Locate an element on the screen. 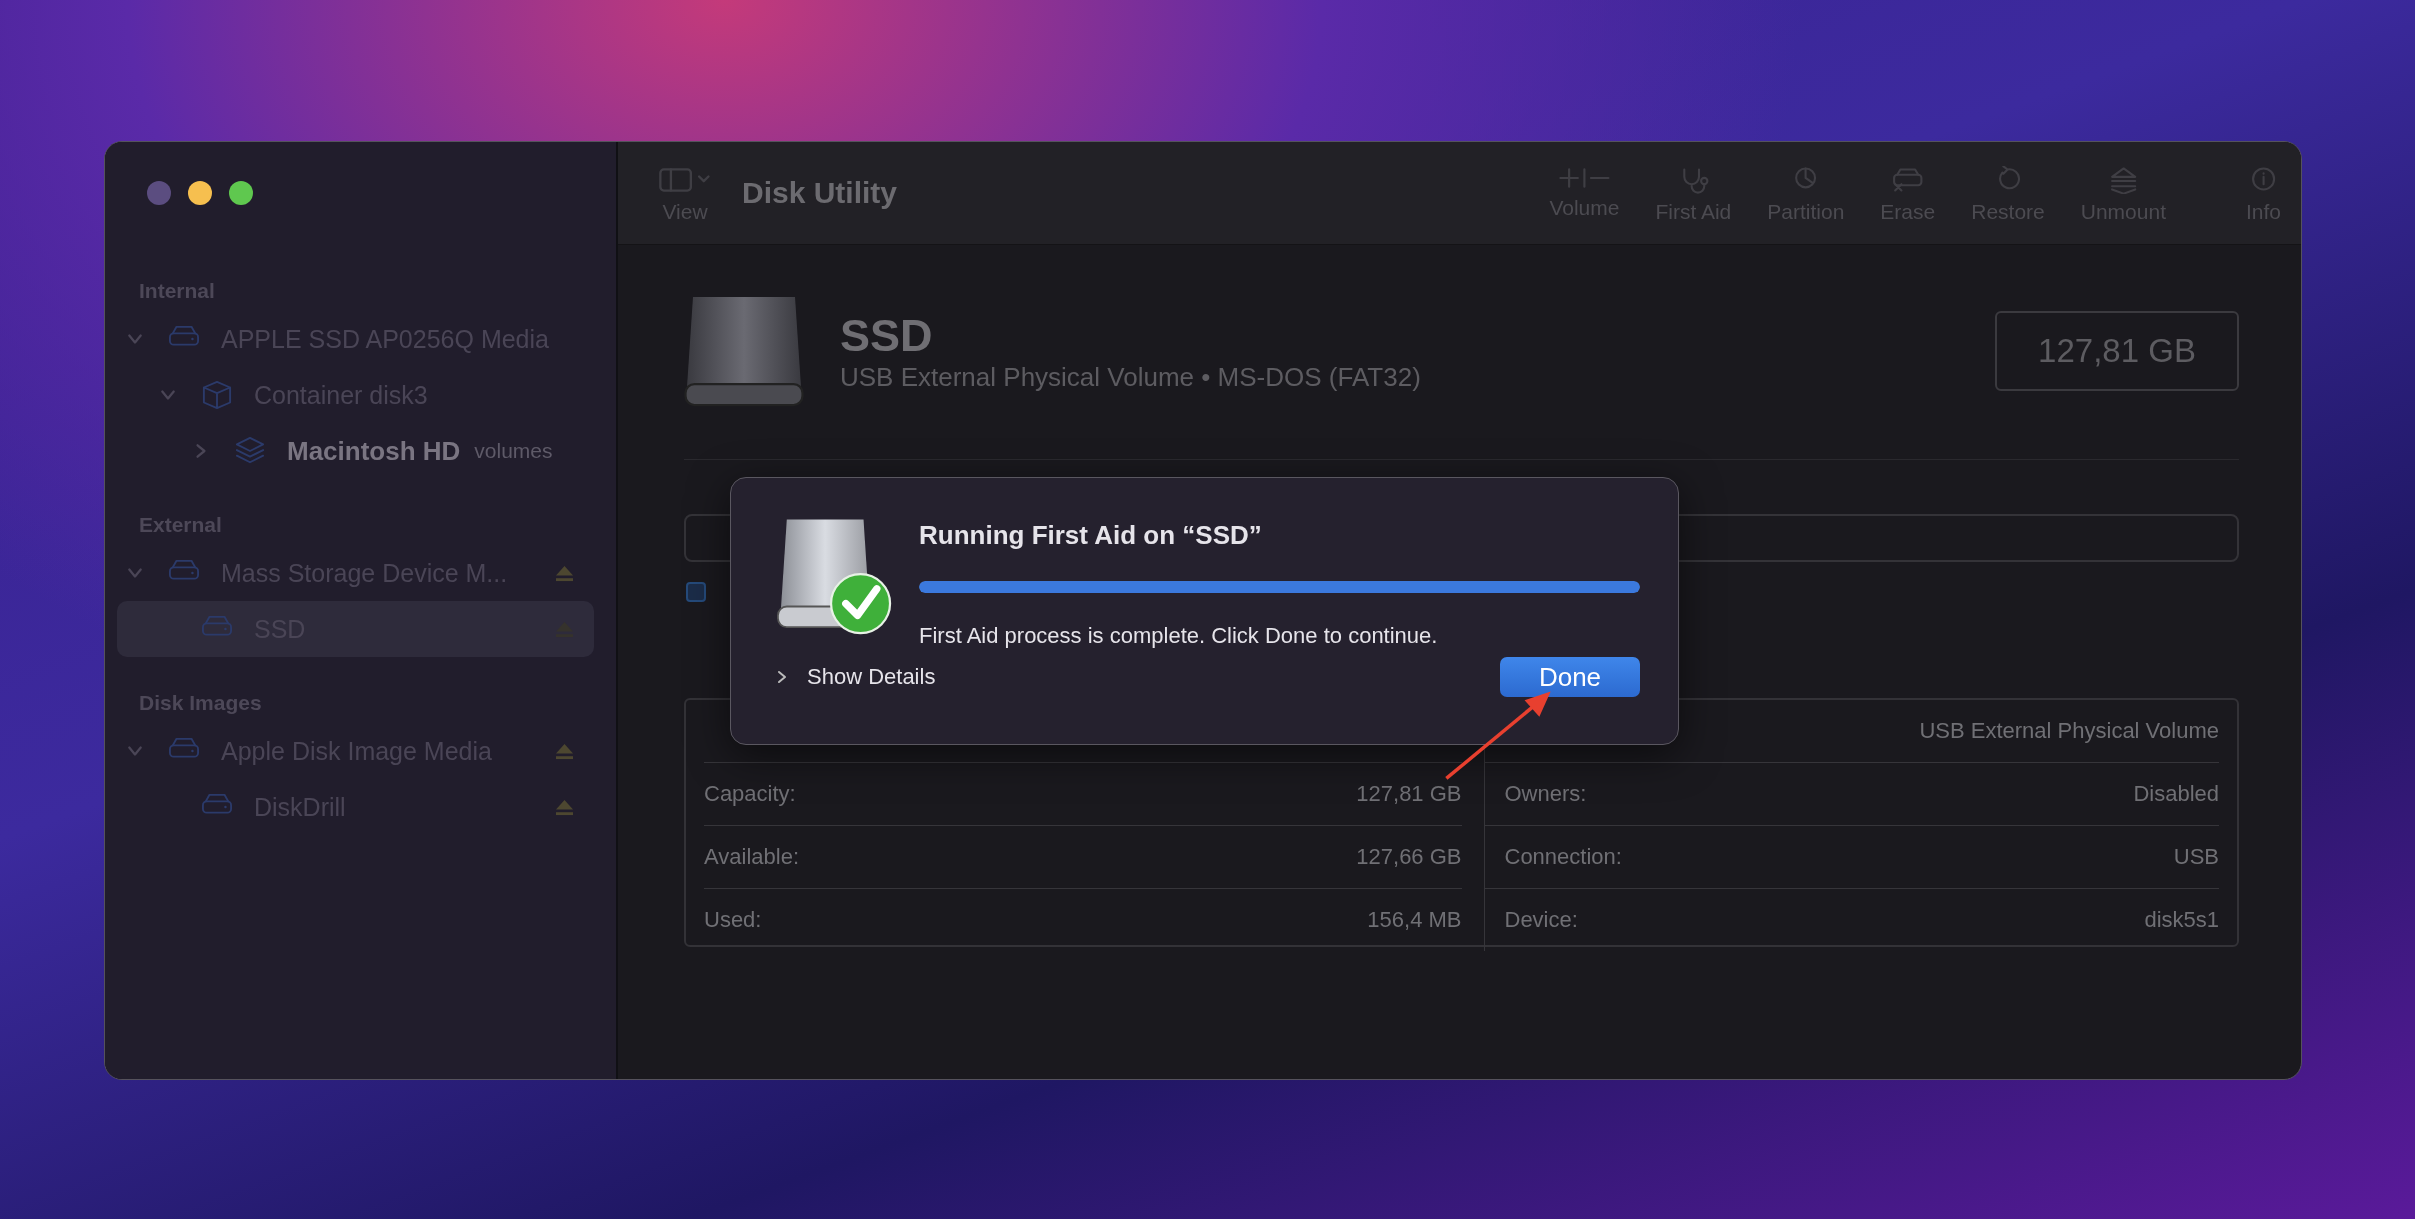 The height and width of the screenshot is (1219, 2415). info-label: Capacity: is located at coordinates (893, 794).